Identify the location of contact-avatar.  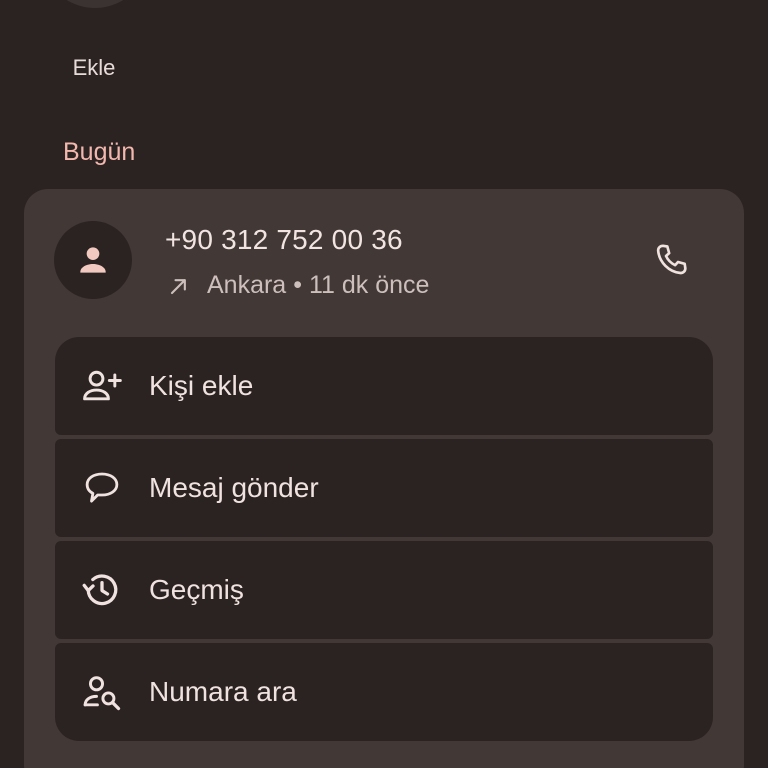
(93, 260).